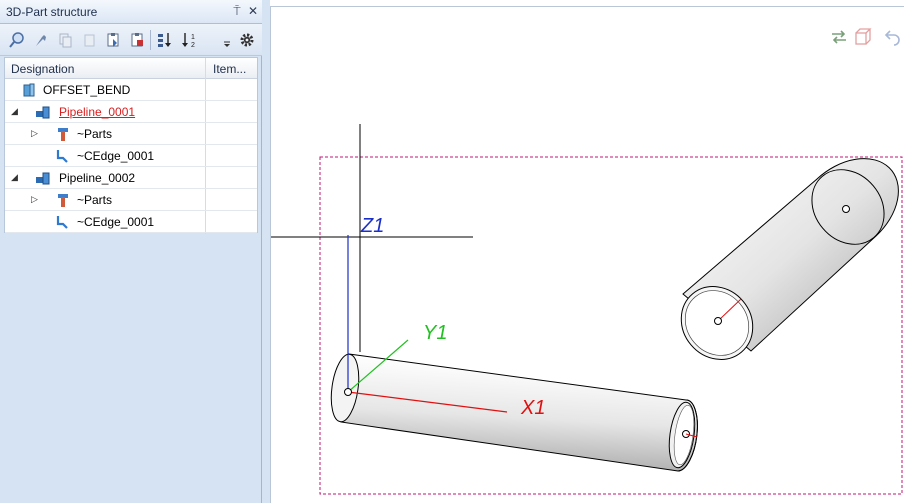 This screenshot has width=904, height=504. I want to click on cut-icon, so click(89, 40).